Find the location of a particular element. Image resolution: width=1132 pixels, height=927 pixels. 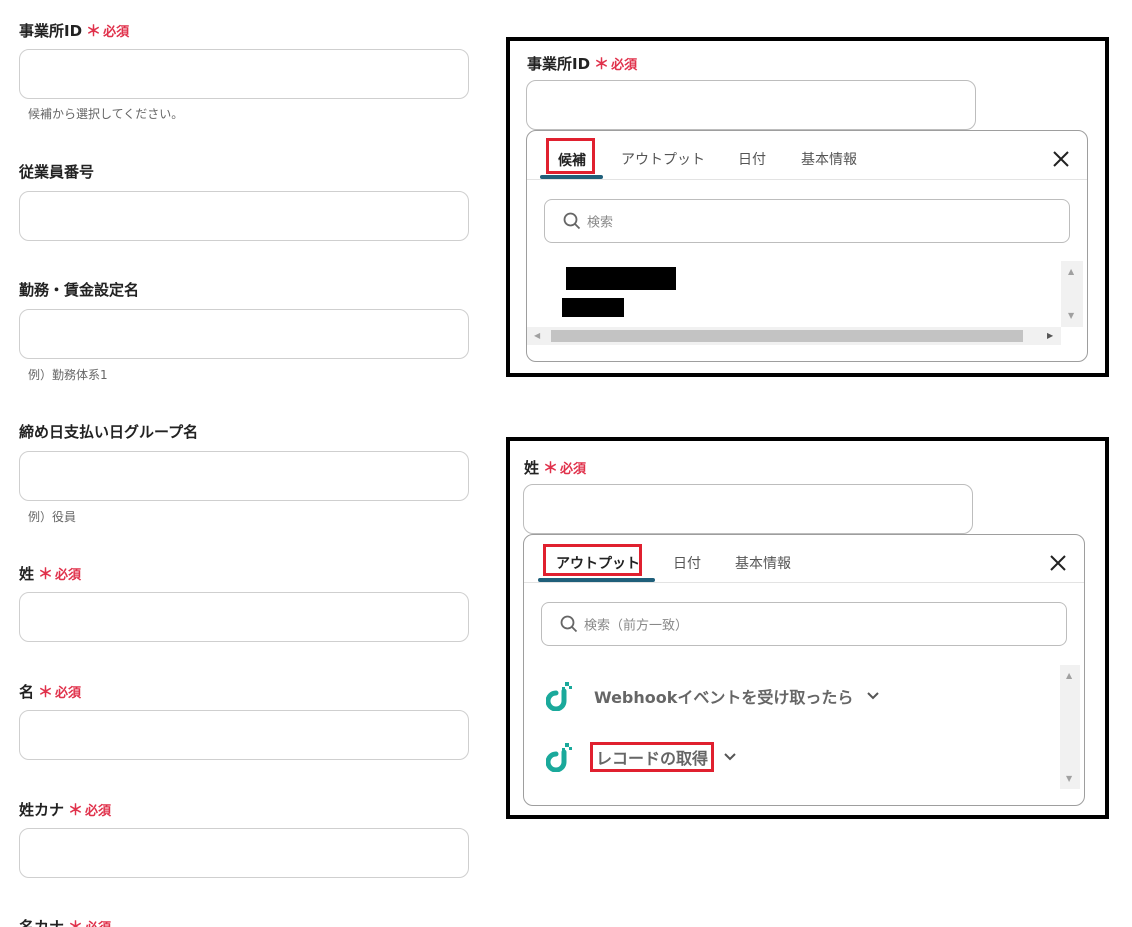

work-wage-setting-hint: 例）勤務体系1 is located at coordinates (68, 375).